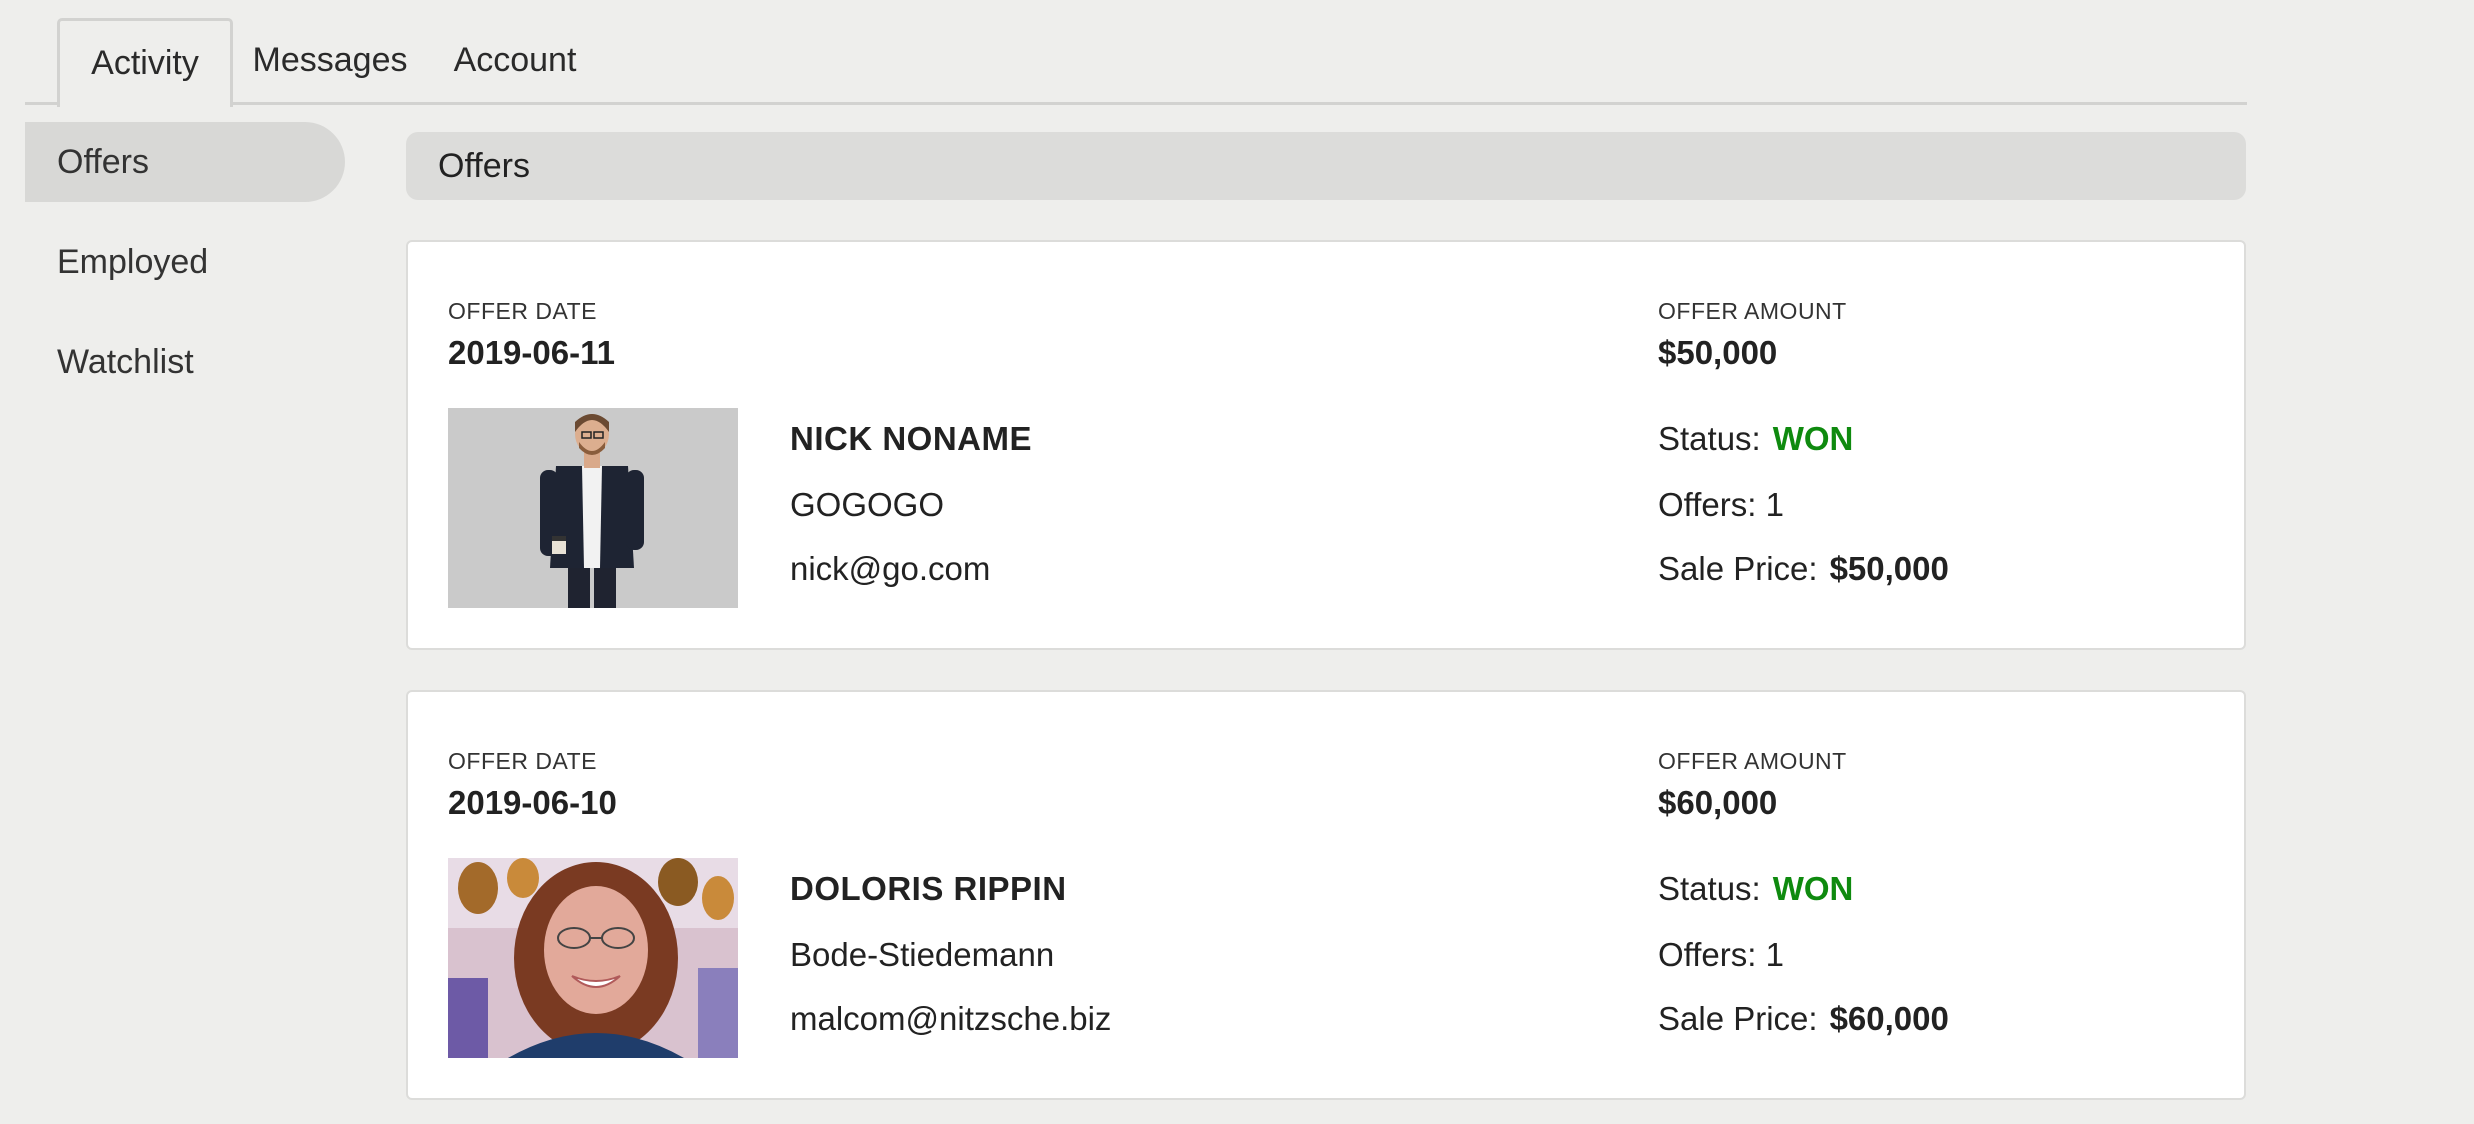 This screenshot has width=2474, height=1124. Describe the element at coordinates (185, 162) in the screenshot. I see `sidebar-item-offers: Offers` at that location.